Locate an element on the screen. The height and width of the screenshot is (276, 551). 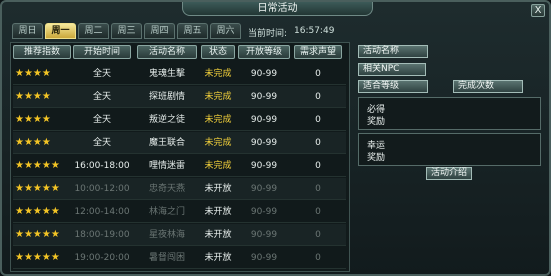
activity-intro-button: 活动介绍 is located at coordinates (449, 173).